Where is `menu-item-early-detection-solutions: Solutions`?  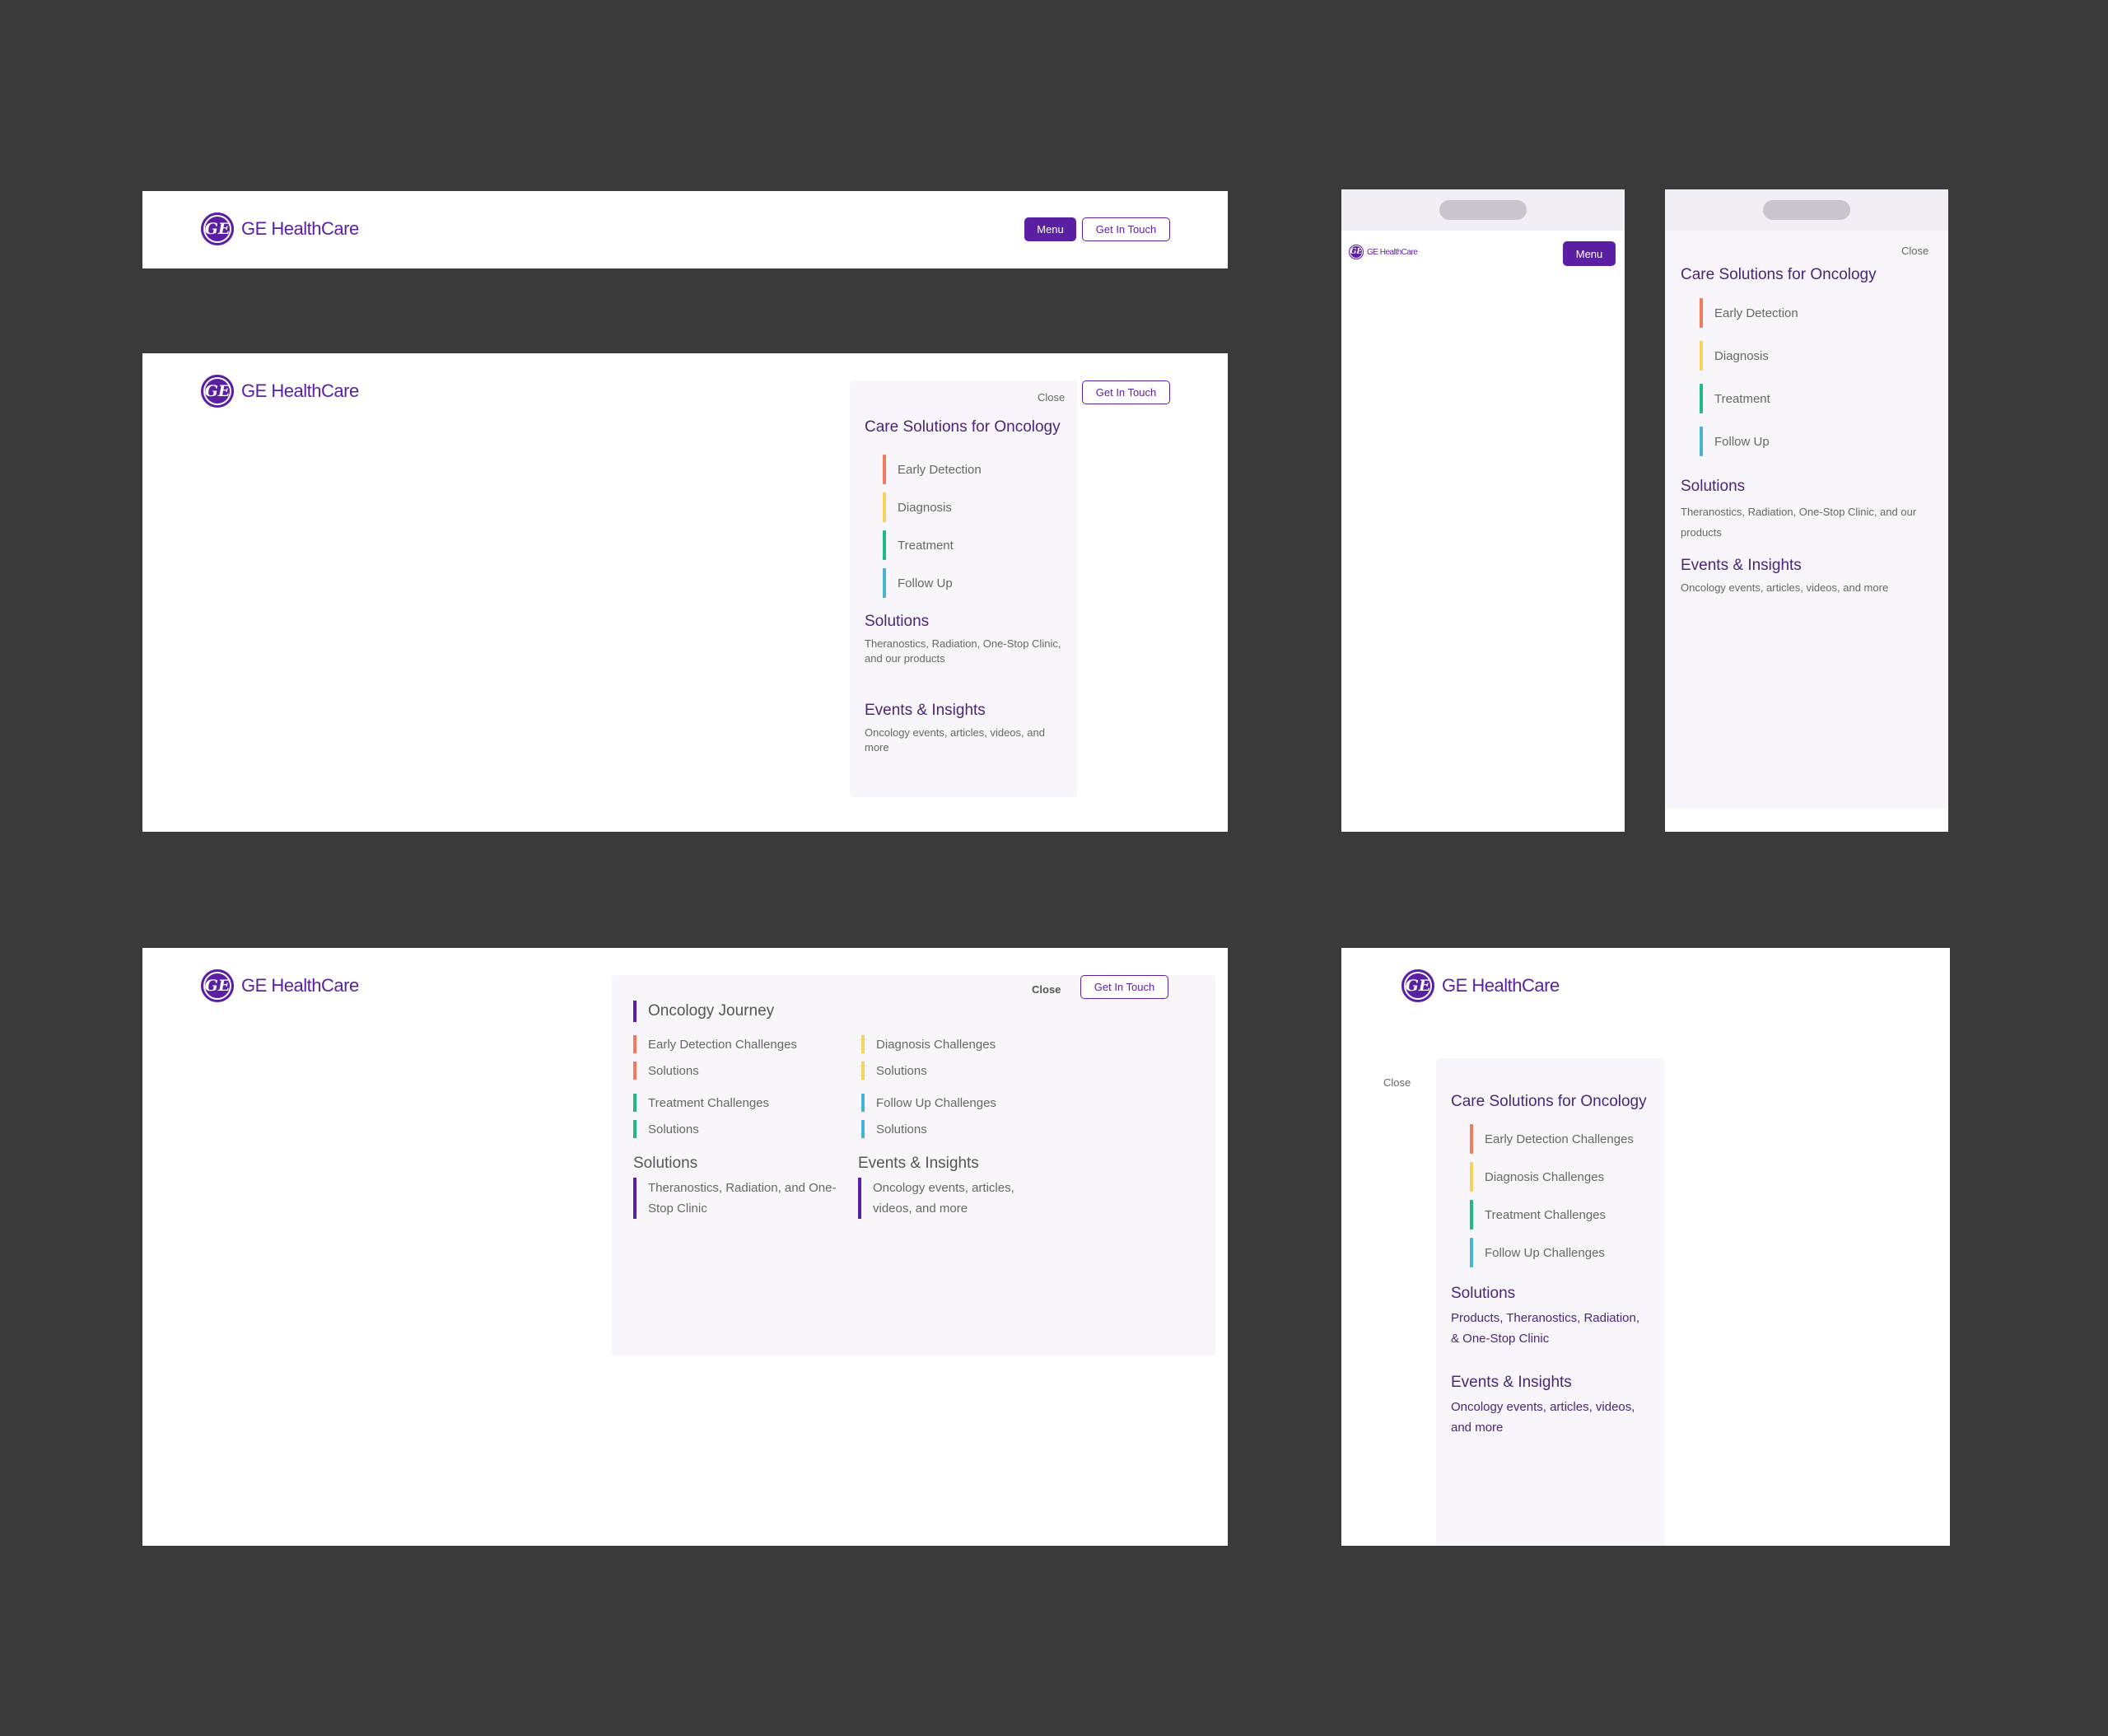
menu-item-early-detection-solutions: Solutions is located at coordinates (666, 1071).